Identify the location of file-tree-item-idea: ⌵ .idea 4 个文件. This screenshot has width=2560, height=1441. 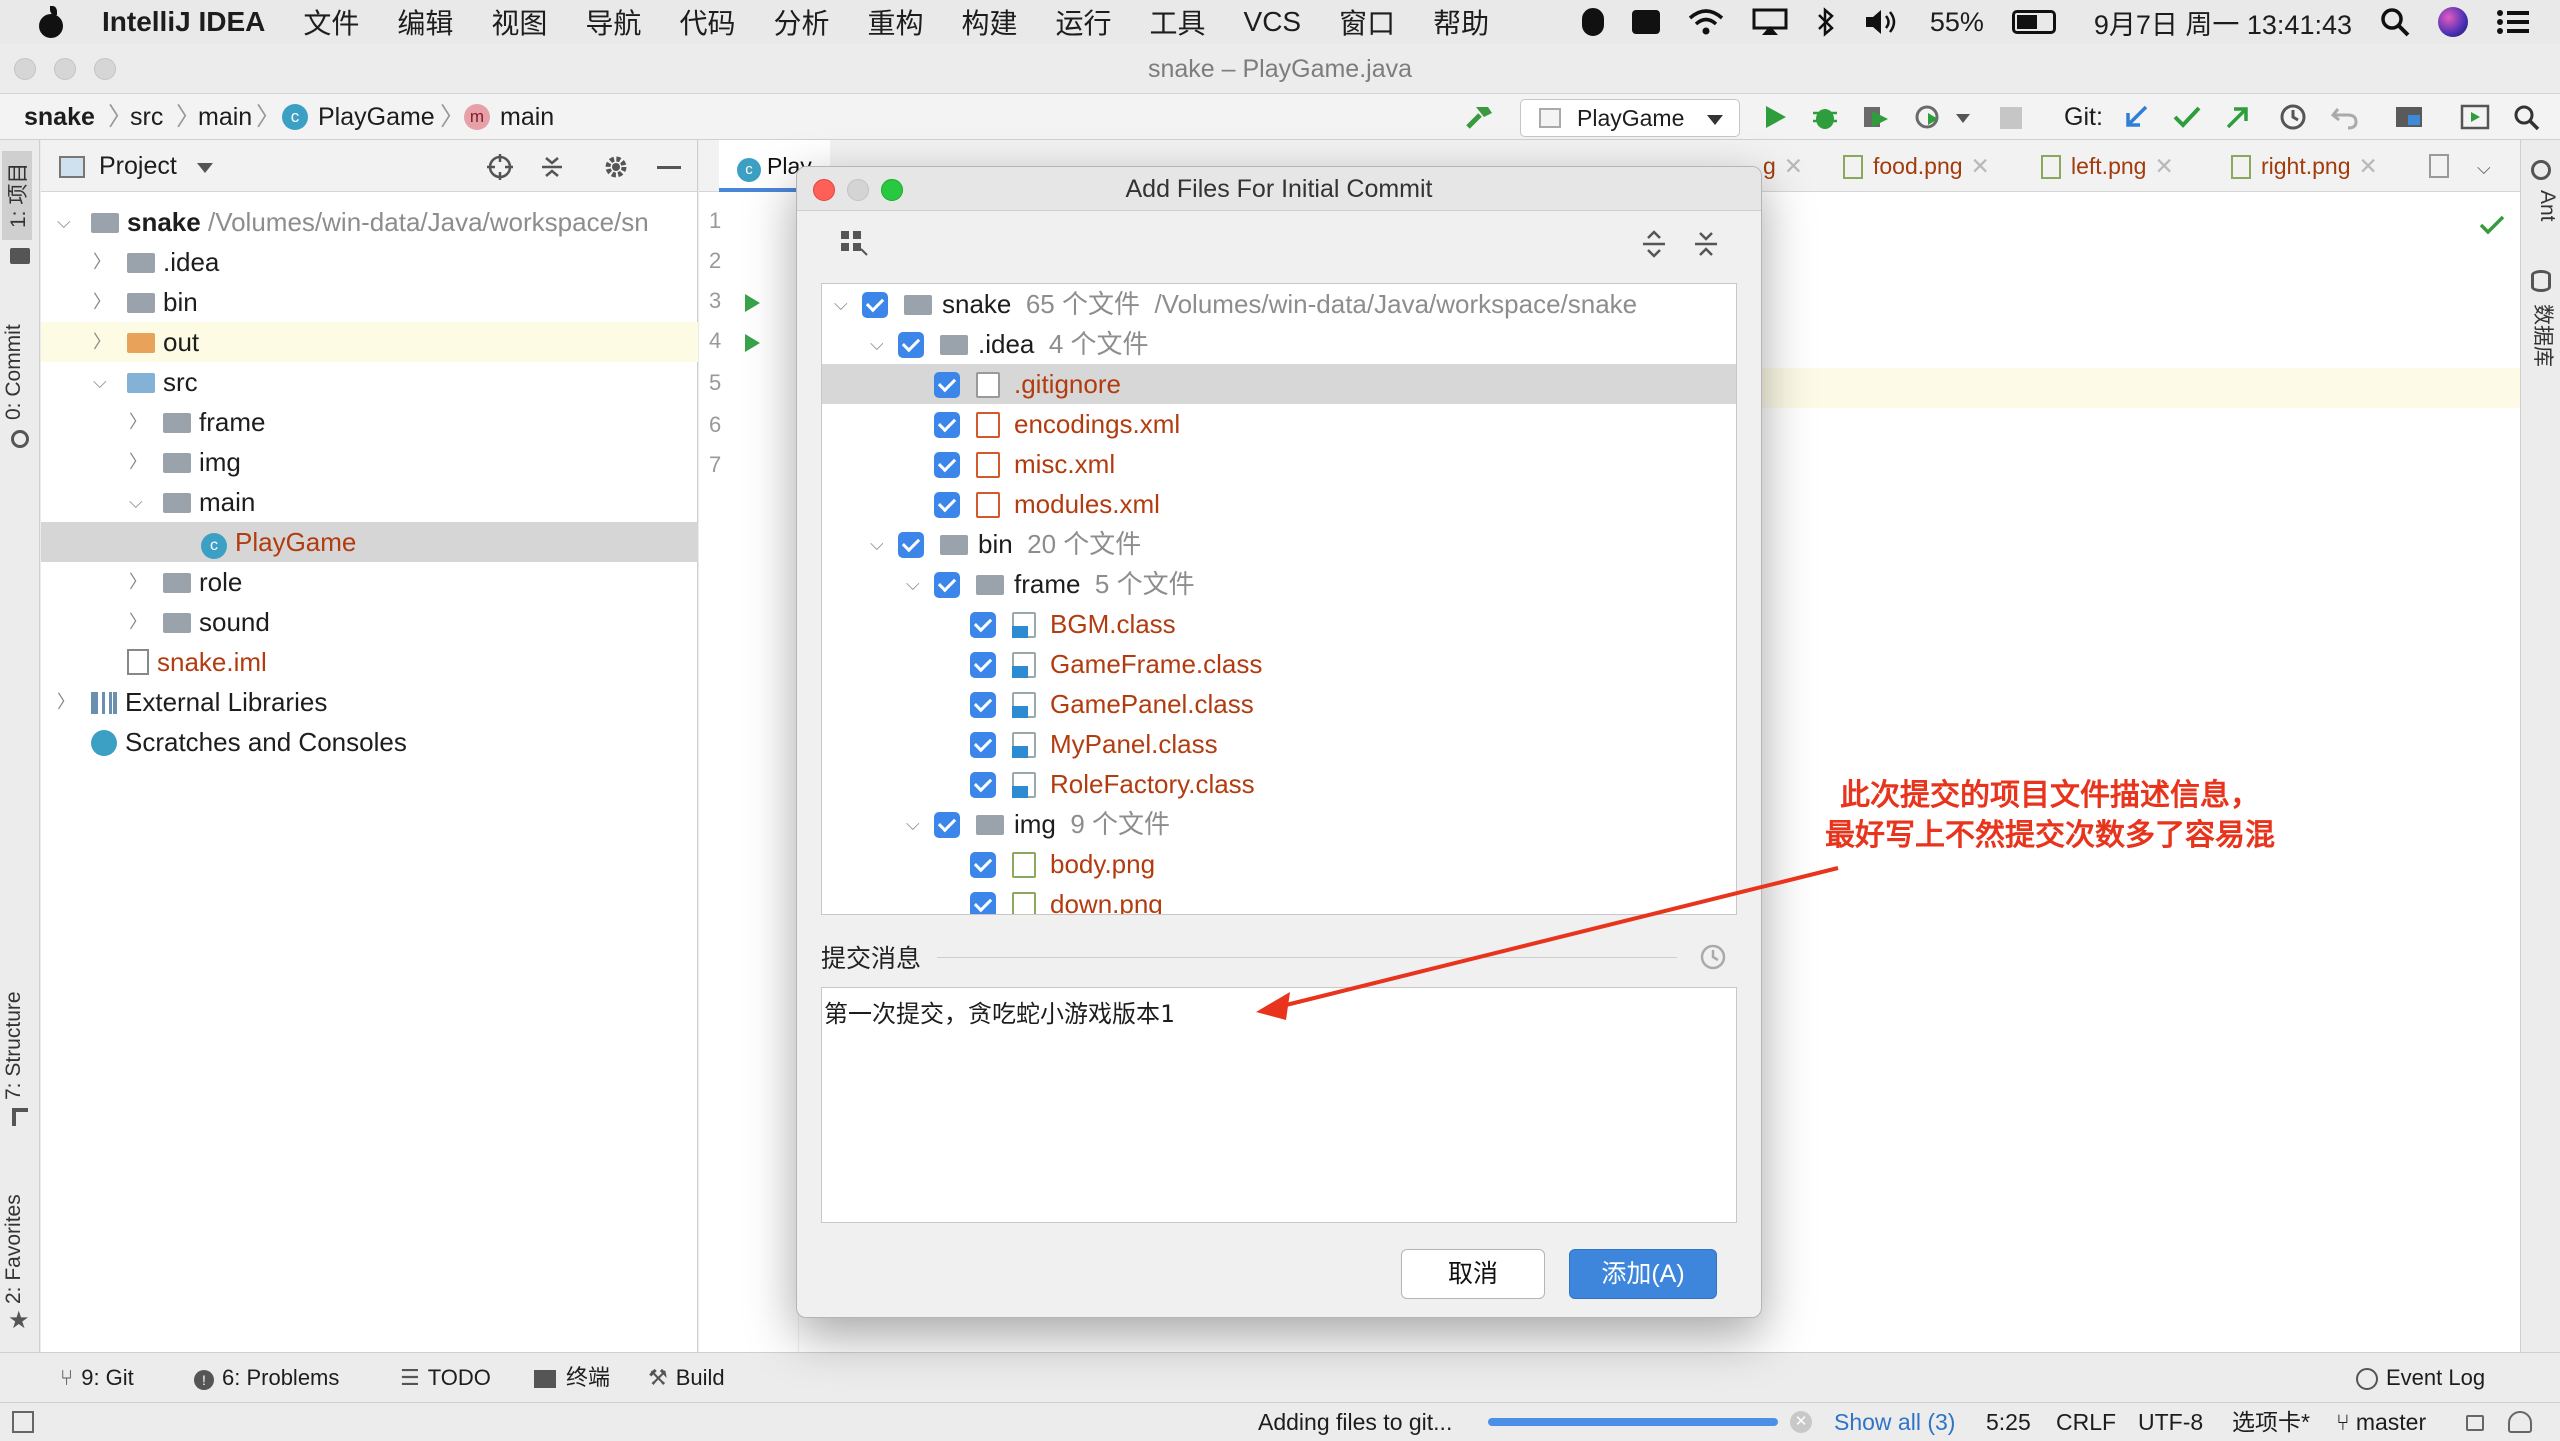
(1279, 344).